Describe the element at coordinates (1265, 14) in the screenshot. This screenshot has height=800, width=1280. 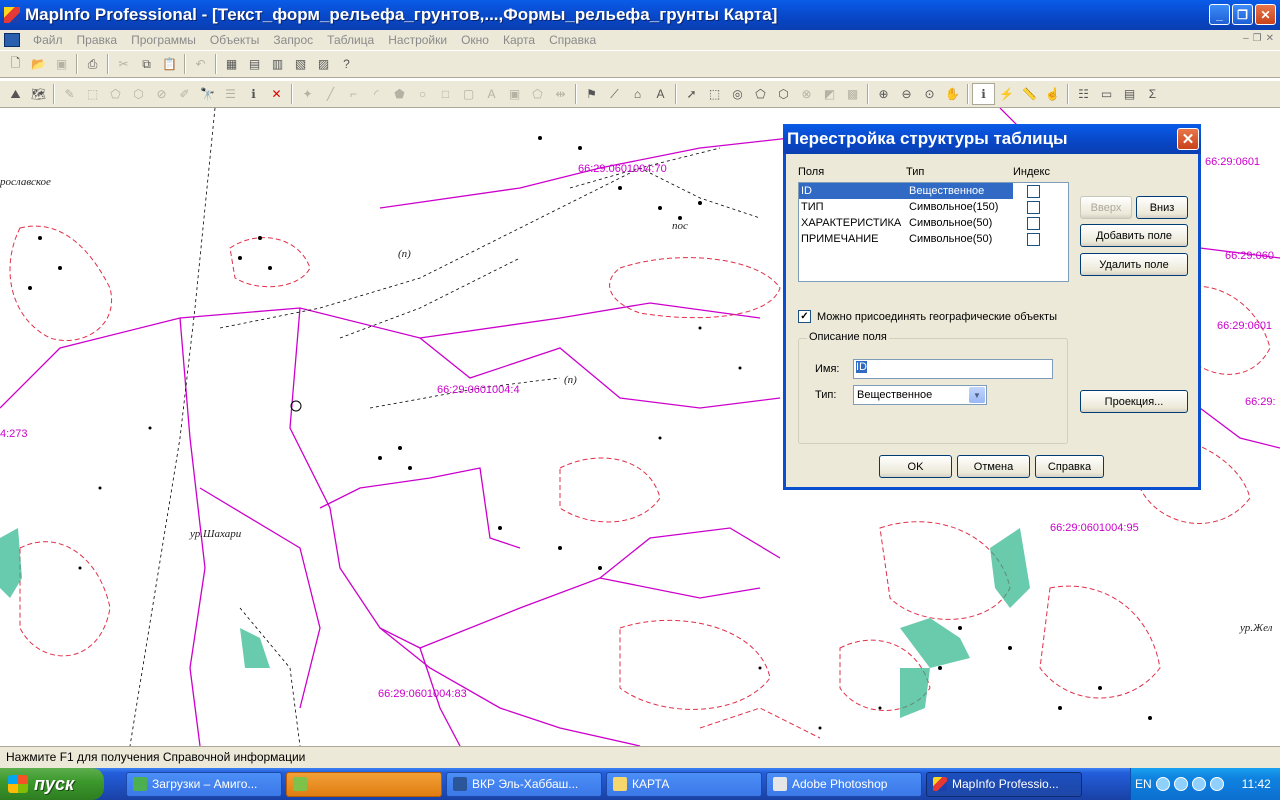
I see `close-button: ✕` at that location.